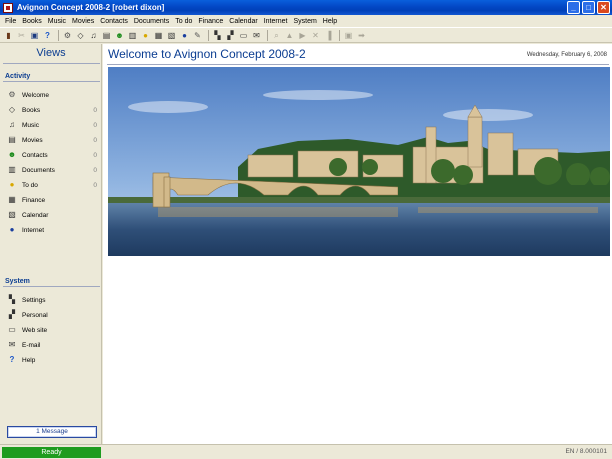 The width and height of the screenshot is (612, 459). What do you see at coordinates (151, 21) in the screenshot?
I see `menu-documents: Documents` at bounding box center [151, 21].